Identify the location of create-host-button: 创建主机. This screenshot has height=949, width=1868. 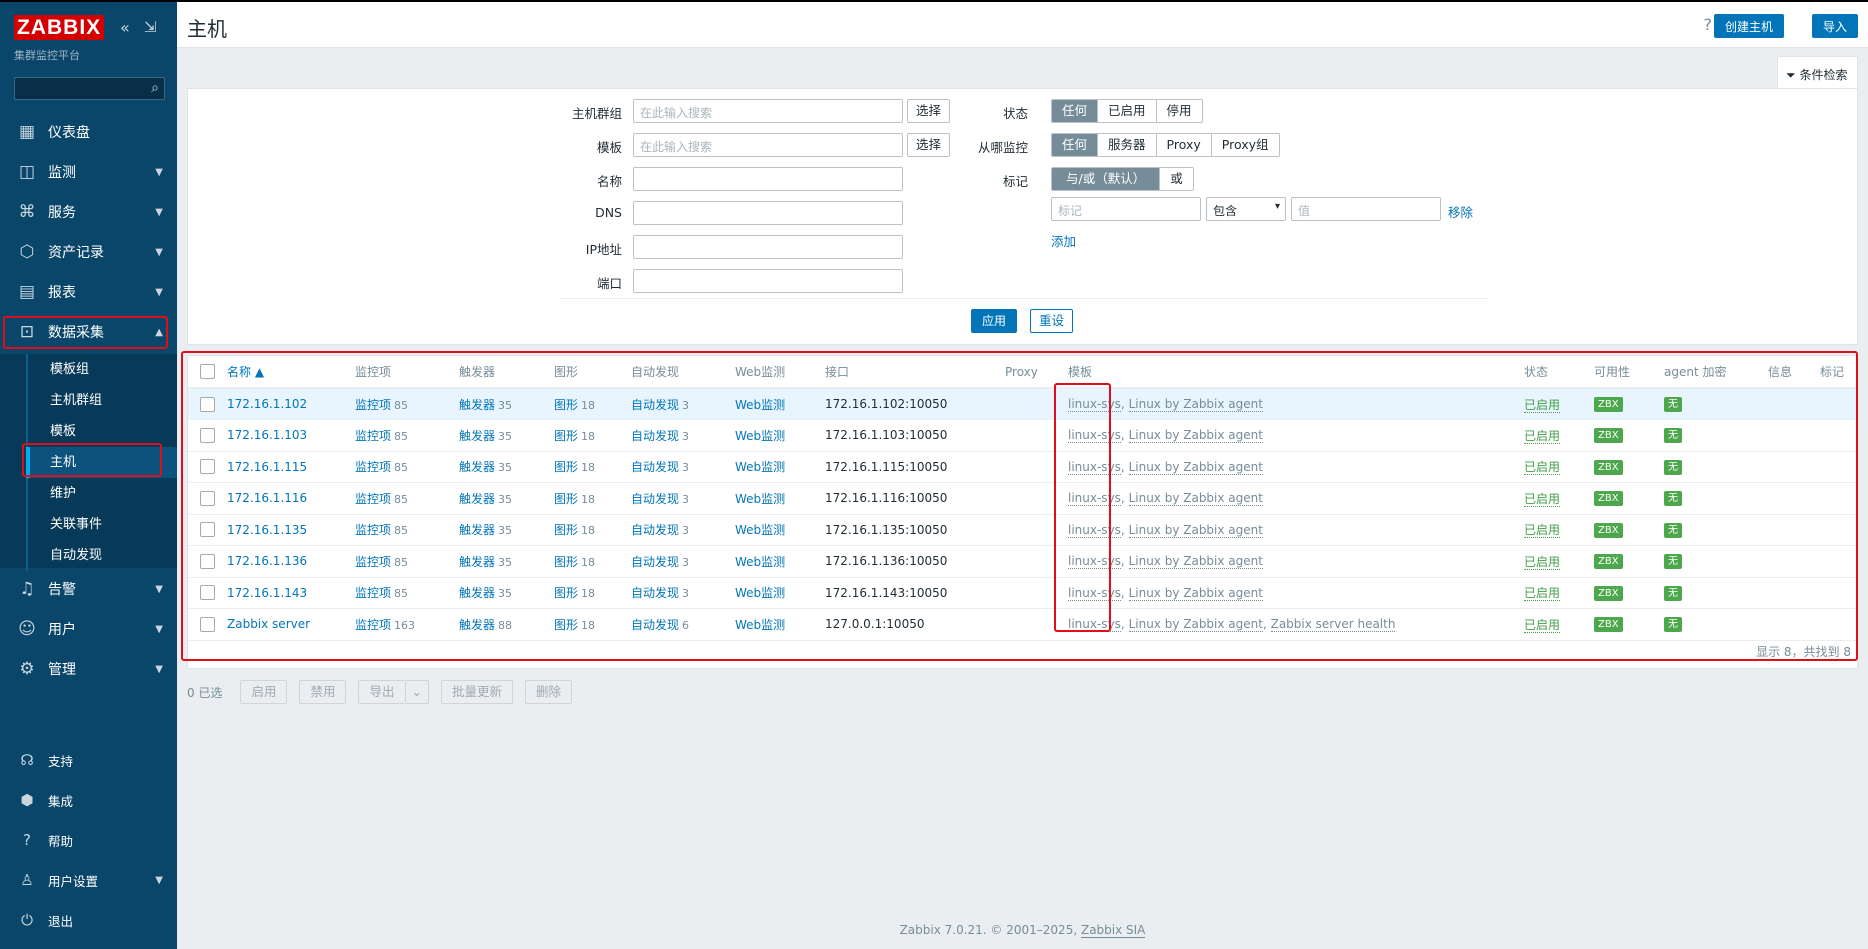
(1748, 26).